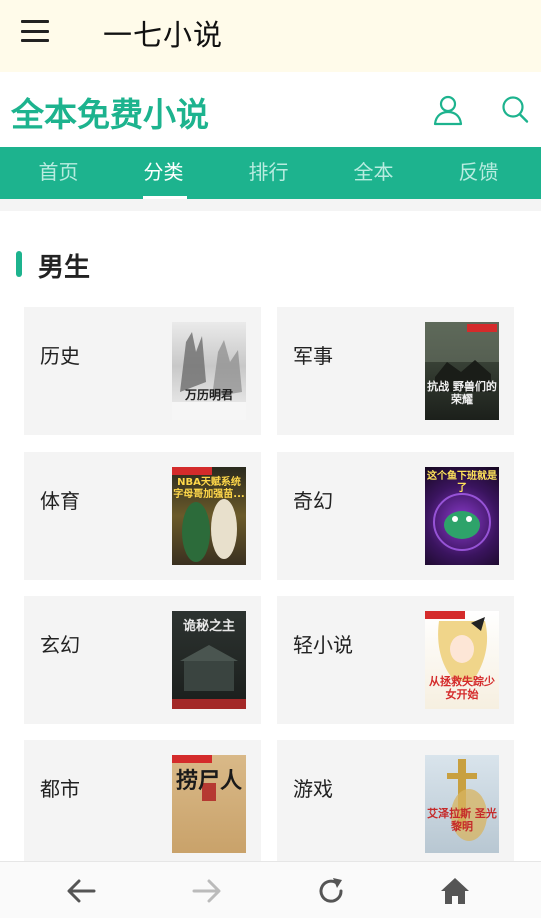  Describe the element at coordinates (209, 804) in the screenshot. I see `book-cover: 捞尸人` at that location.